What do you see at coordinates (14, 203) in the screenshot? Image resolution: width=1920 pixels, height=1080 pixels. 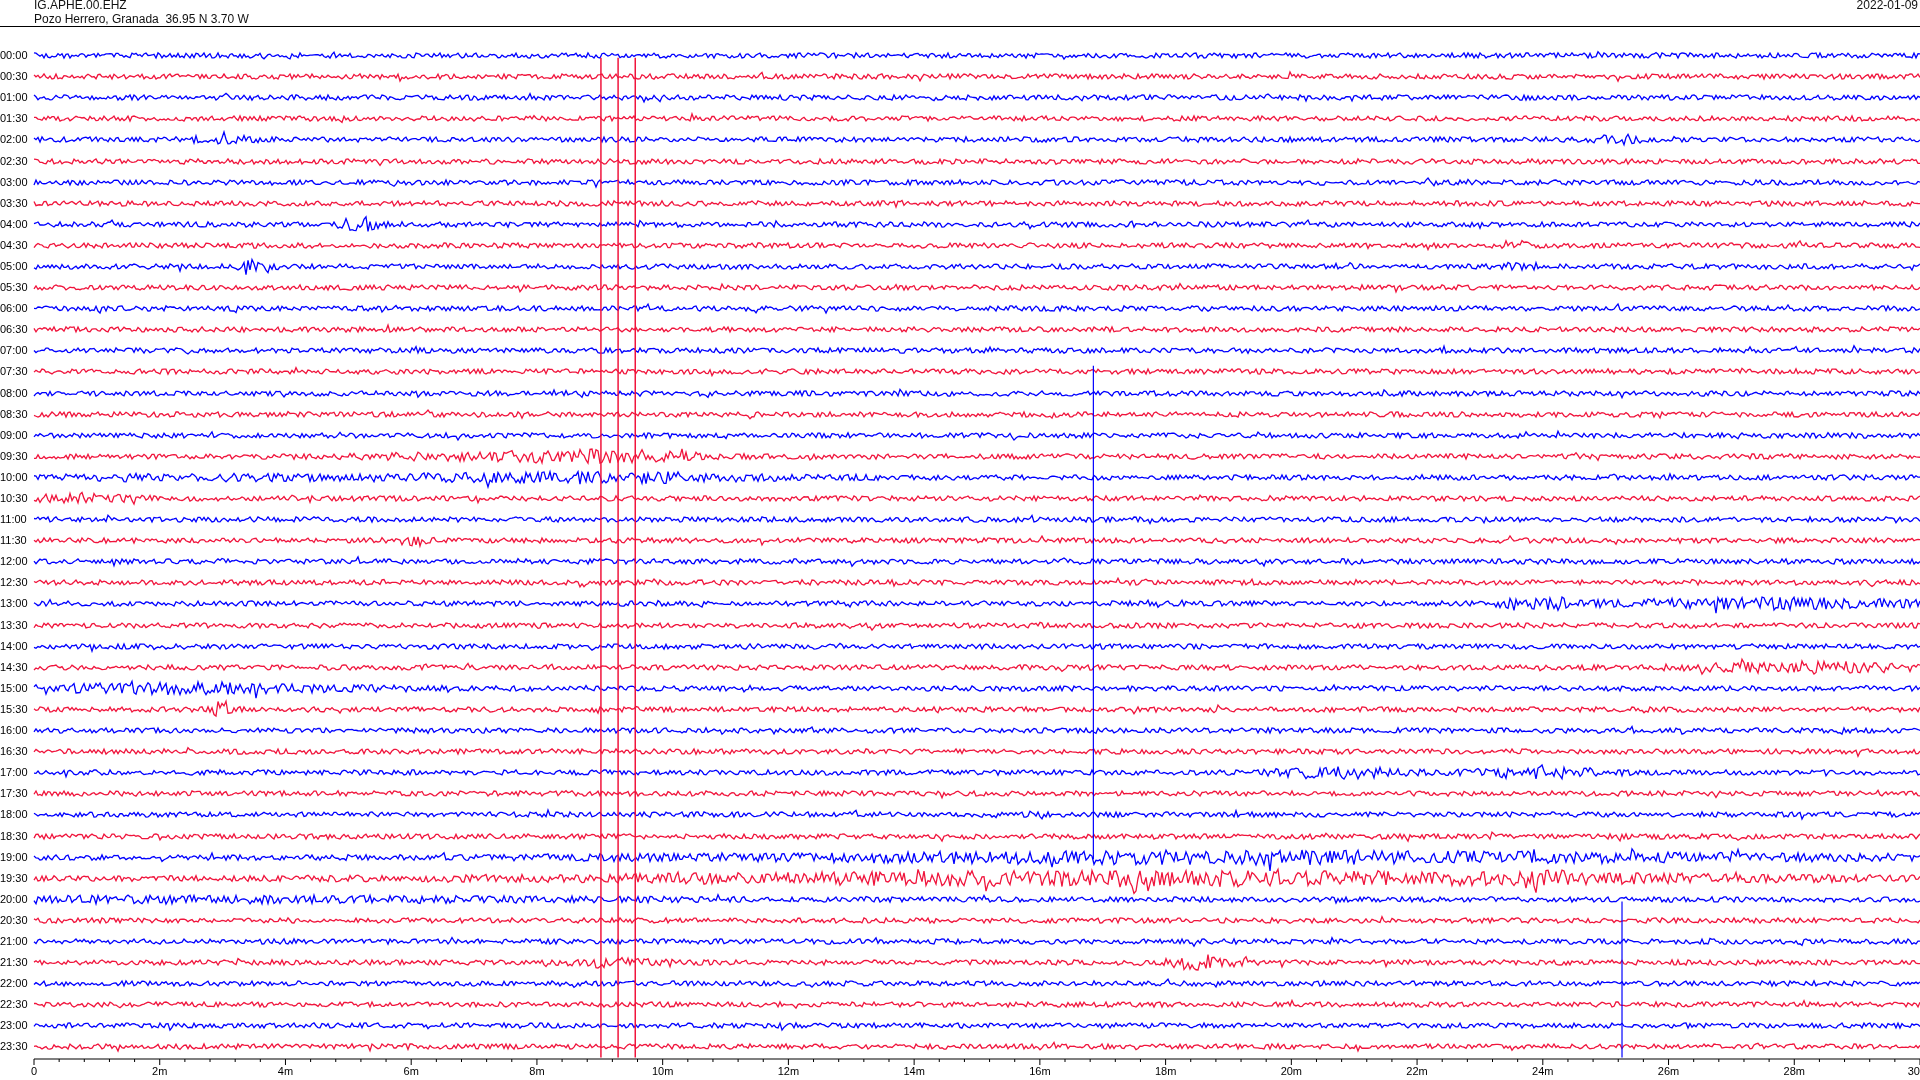 I see `time-label: 03:30` at bounding box center [14, 203].